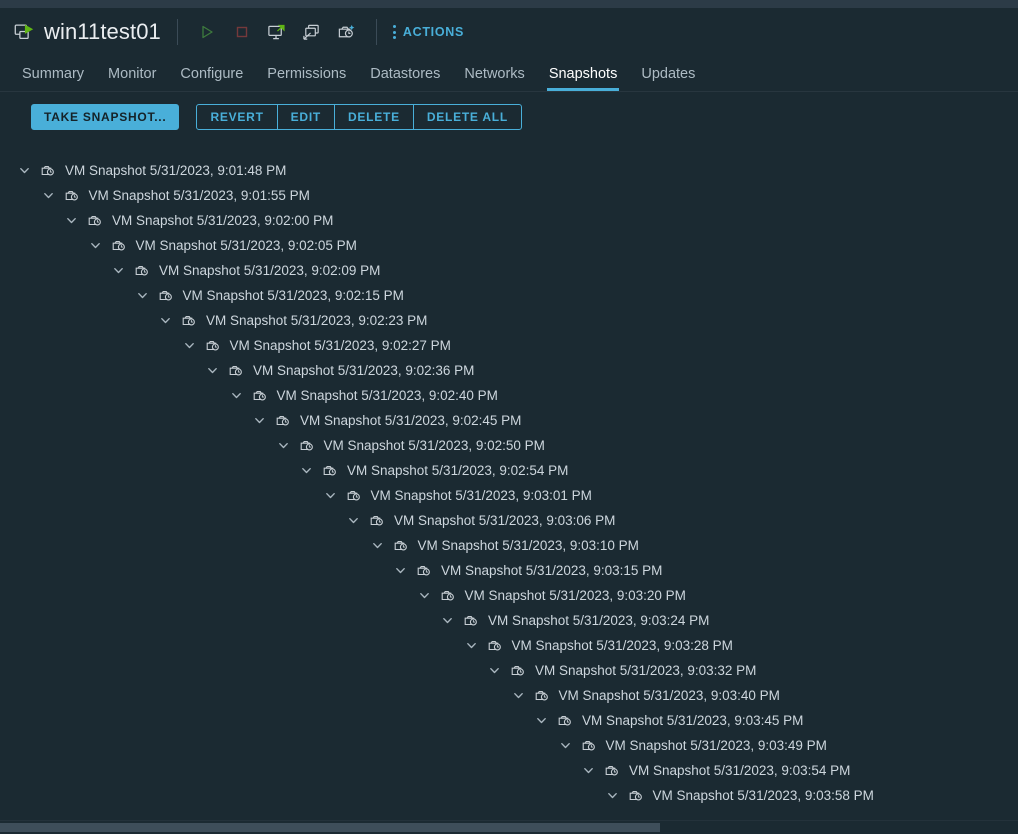 The height and width of the screenshot is (834, 1018). I want to click on snapshot-tree-row: VM Snapshot 5/31/2023, 9:03:20 PM, so click(509, 595).